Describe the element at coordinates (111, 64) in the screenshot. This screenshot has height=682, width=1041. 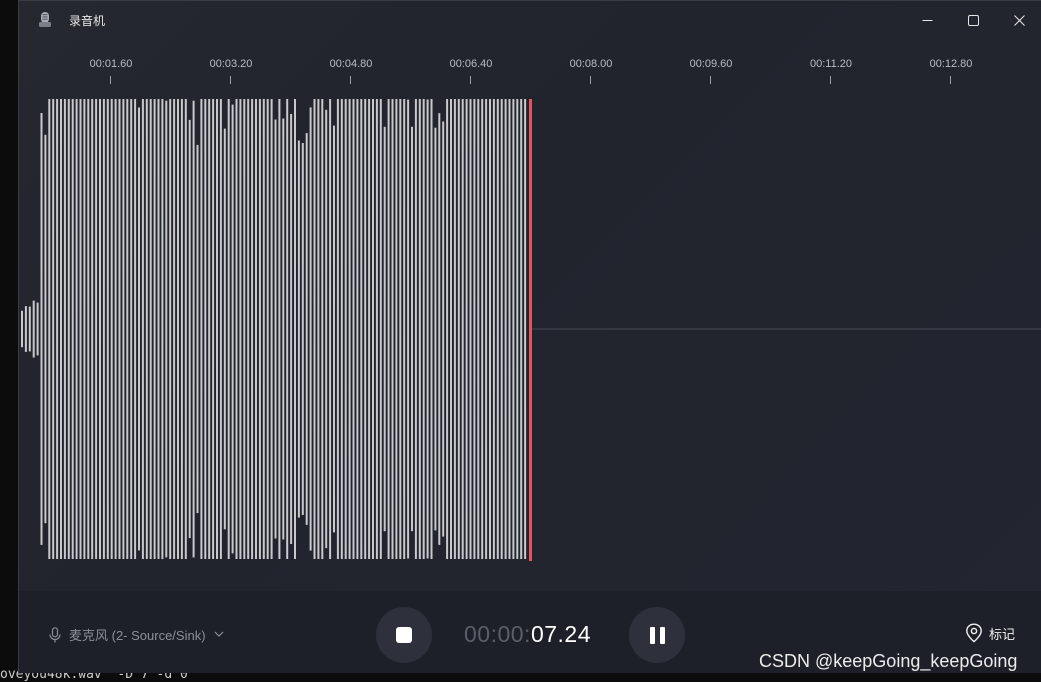
I see `timeline-label: 00:01.60` at that location.